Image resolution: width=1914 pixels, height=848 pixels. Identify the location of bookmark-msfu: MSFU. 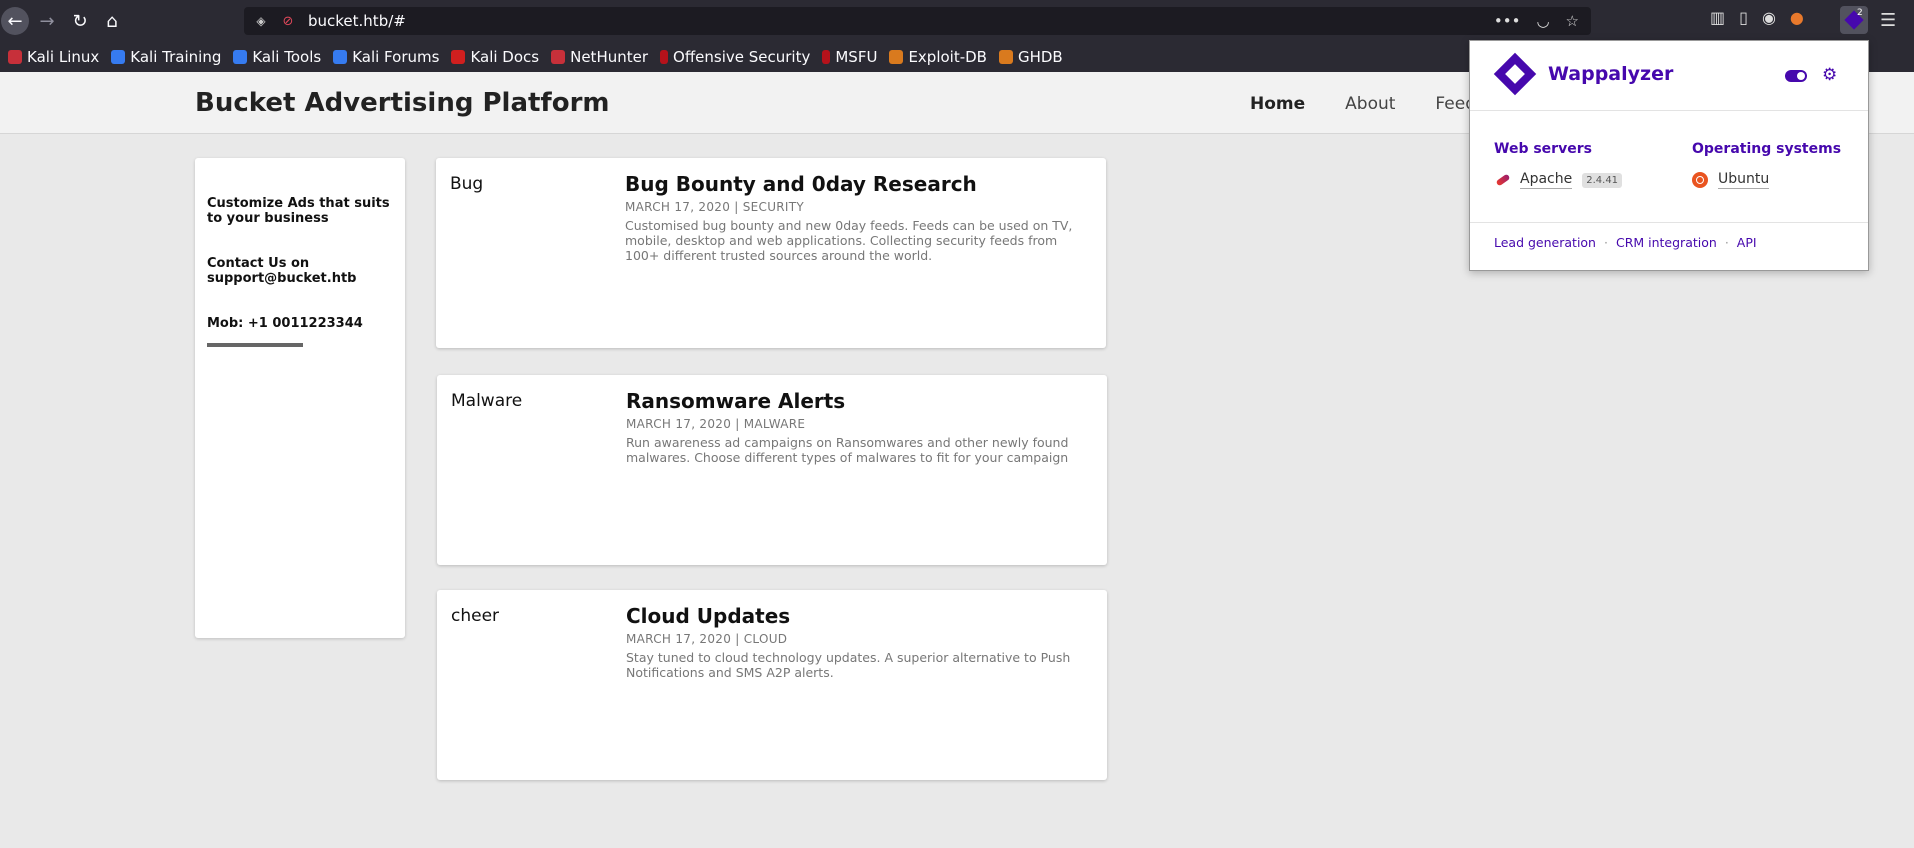
(849, 57).